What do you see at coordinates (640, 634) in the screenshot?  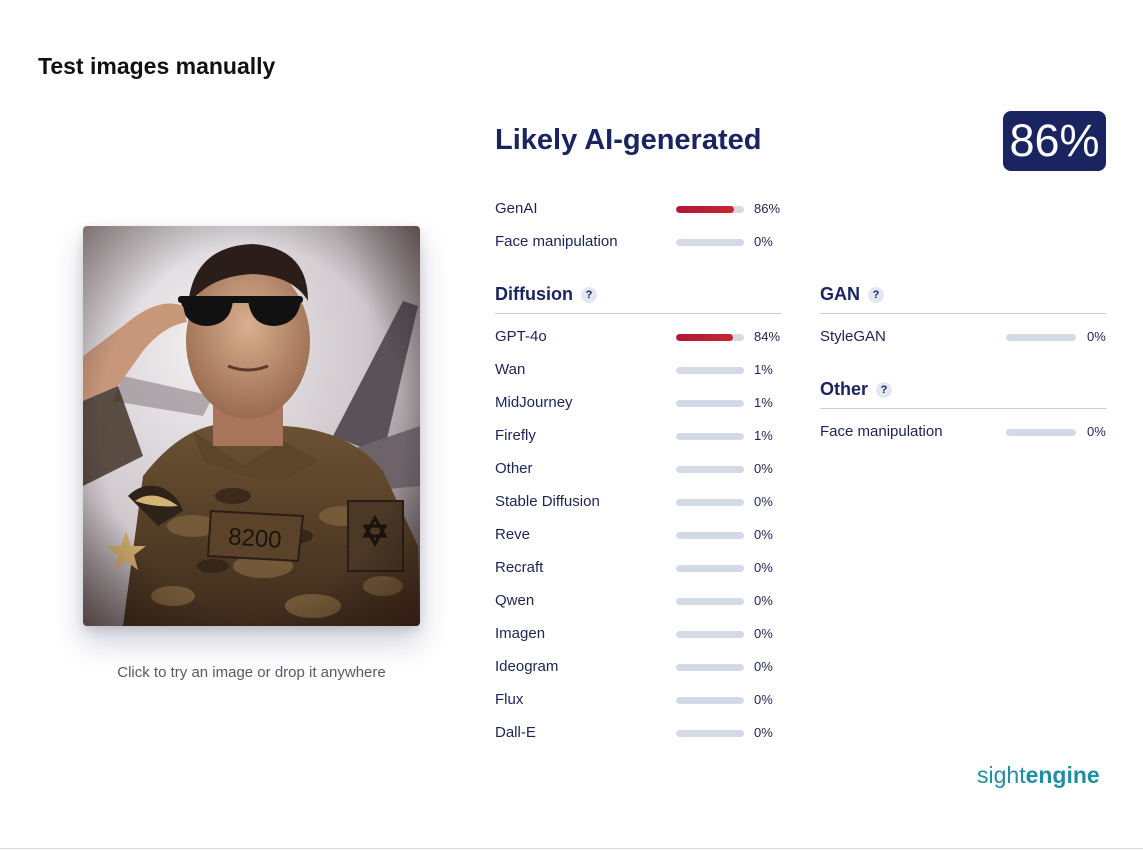 I see `diffusion-row: Imagen 0%` at bounding box center [640, 634].